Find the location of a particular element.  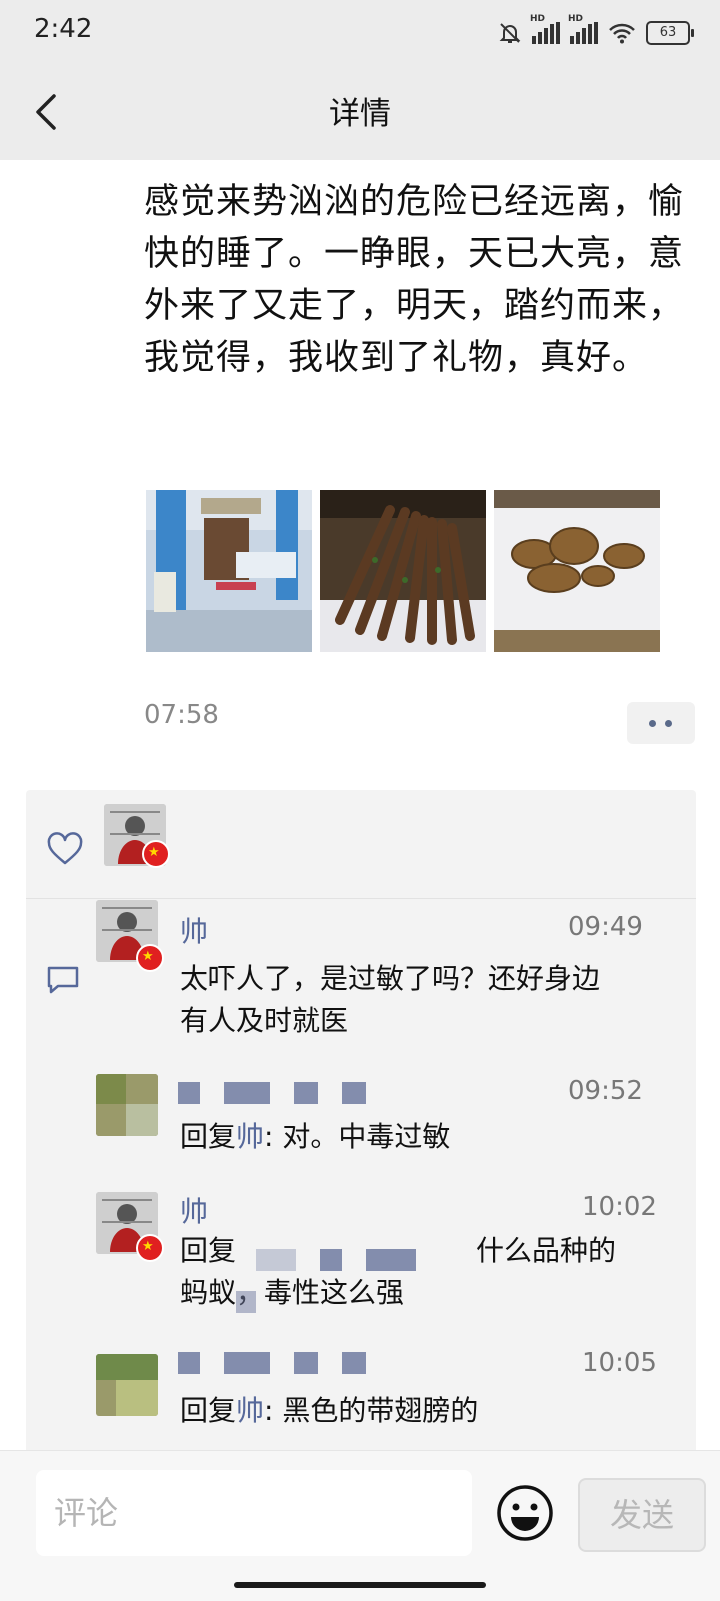

home-indicator is located at coordinates (360, 1585).